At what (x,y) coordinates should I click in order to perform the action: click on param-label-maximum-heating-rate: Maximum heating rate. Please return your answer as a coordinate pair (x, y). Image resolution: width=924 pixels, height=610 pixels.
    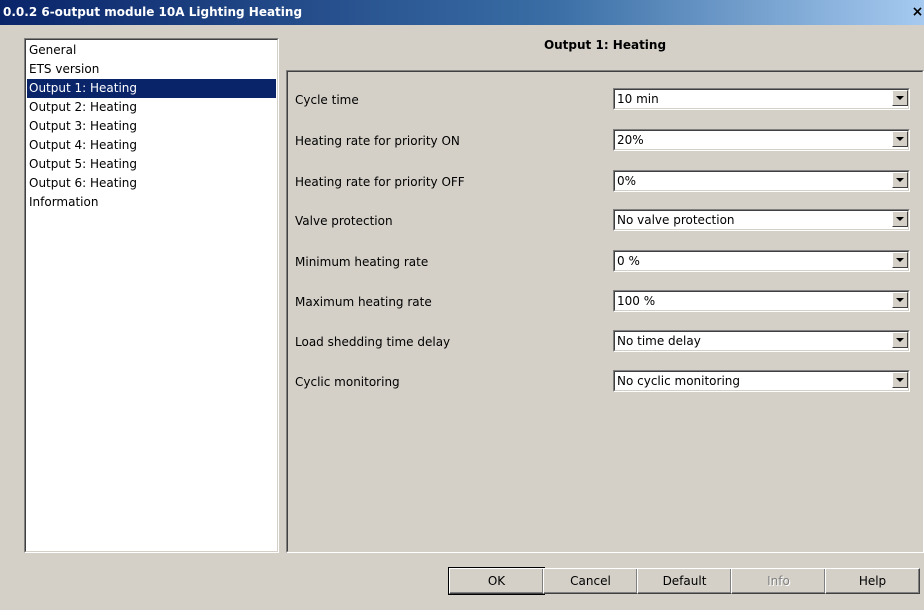
    Looking at the image, I should click on (363, 302).